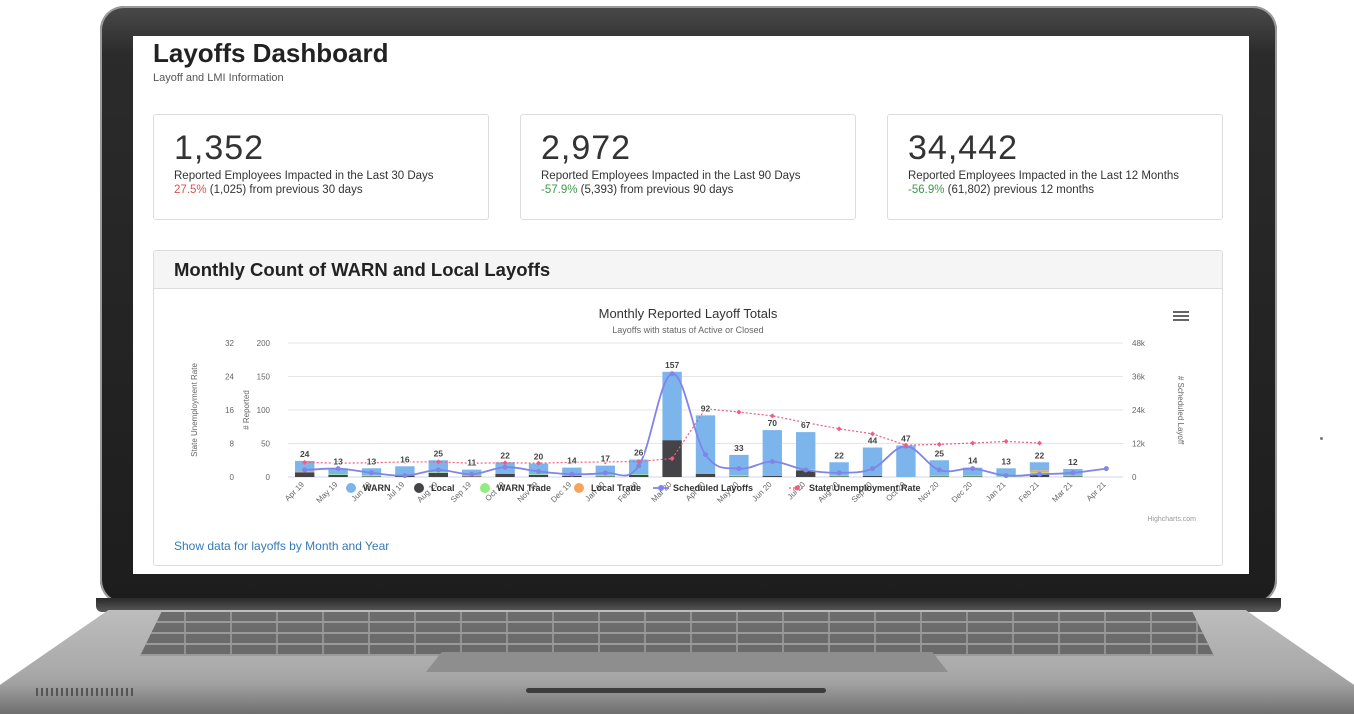 Image resolution: width=1354 pixels, height=714 pixels. Describe the element at coordinates (561, 492) in the screenshot. I see `x-tick-label: Dec 19` at that location.